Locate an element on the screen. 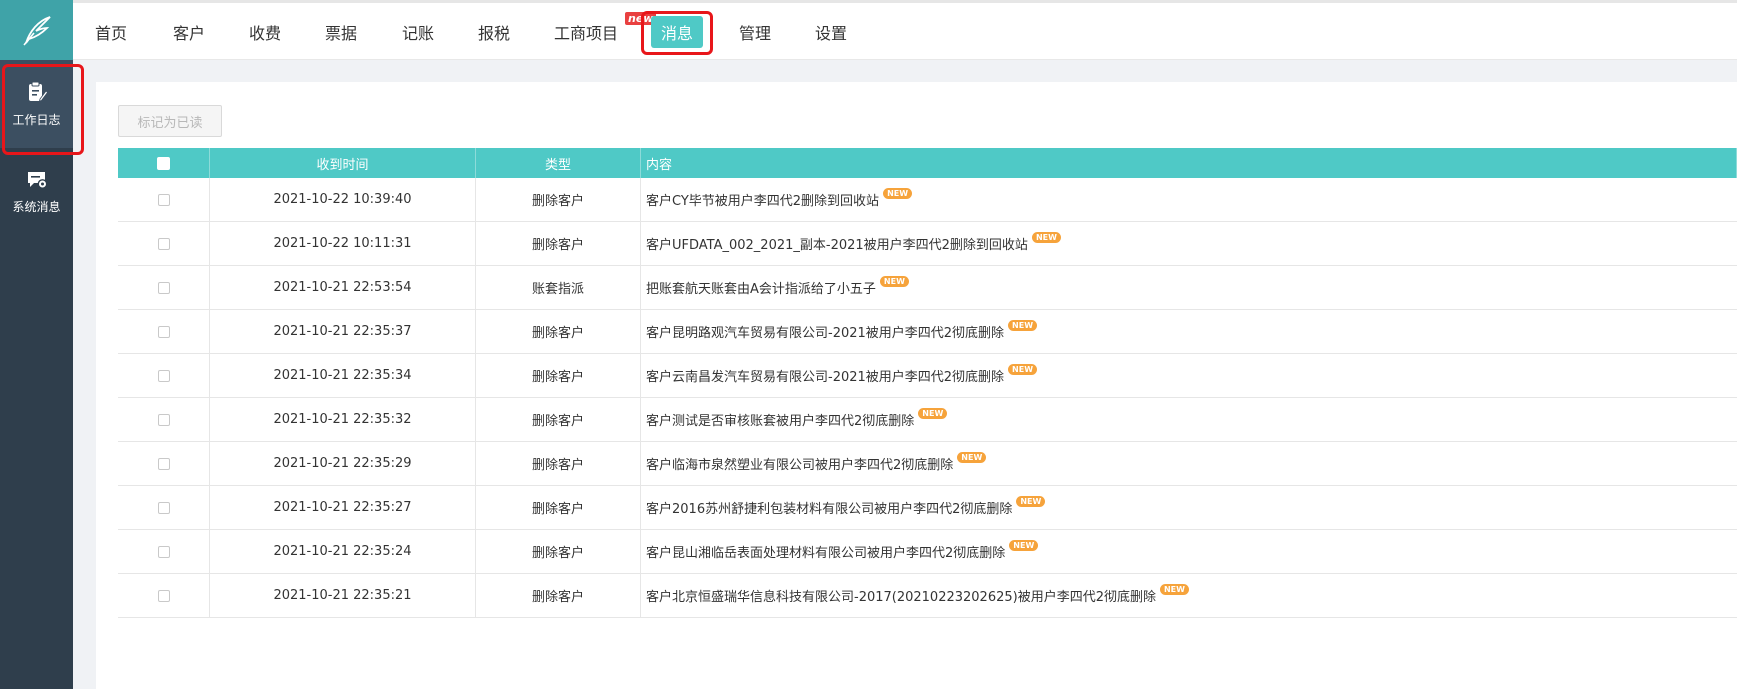  nav-bookkeeping: 记账 is located at coordinates (418, 31).